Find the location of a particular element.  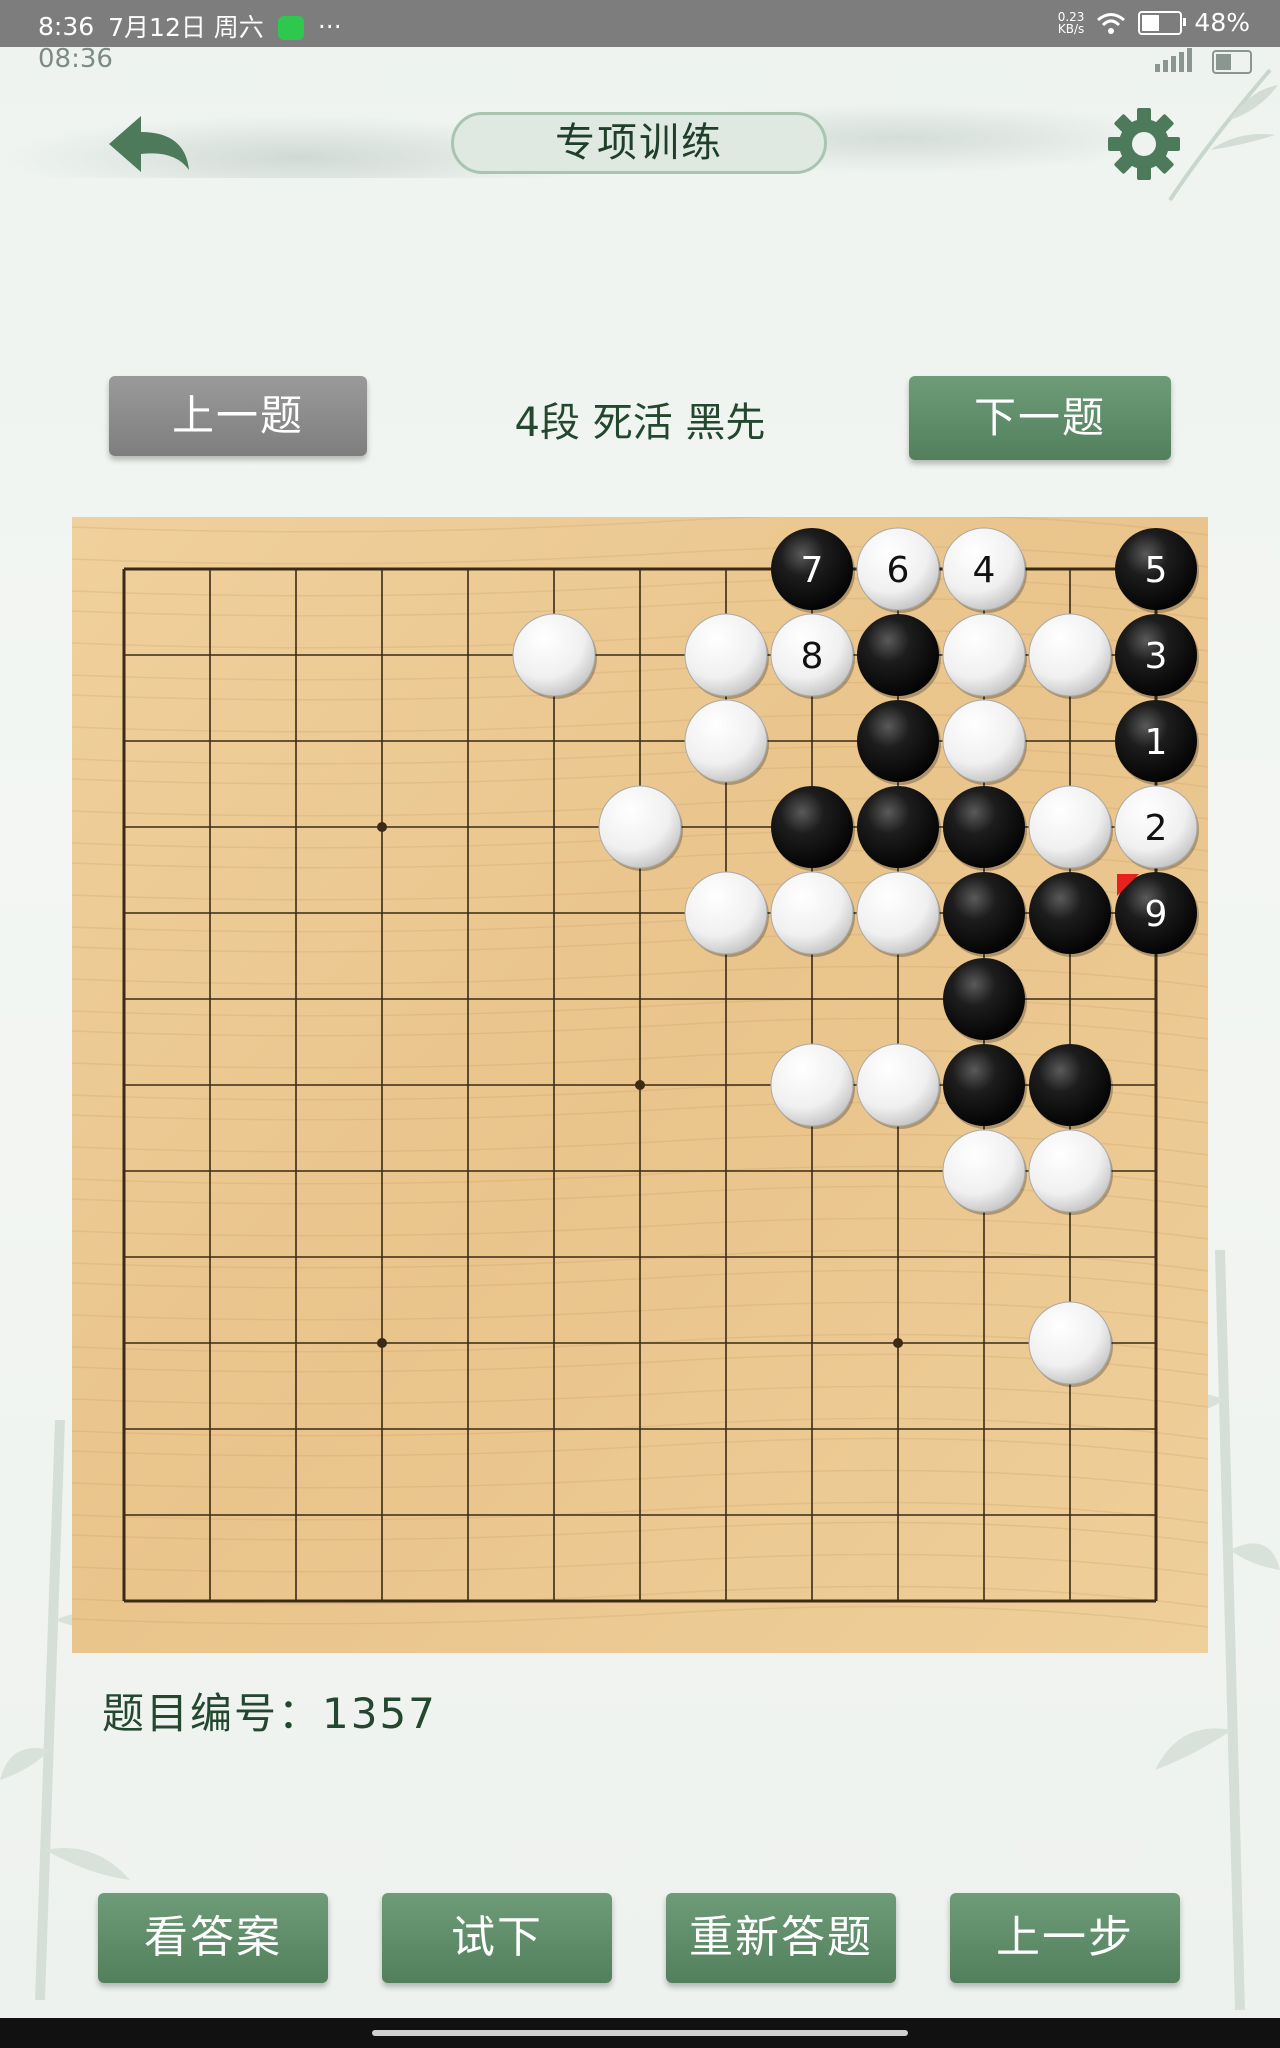

net-speed: 0.23 KB/s is located at coordinates (1071, 22).